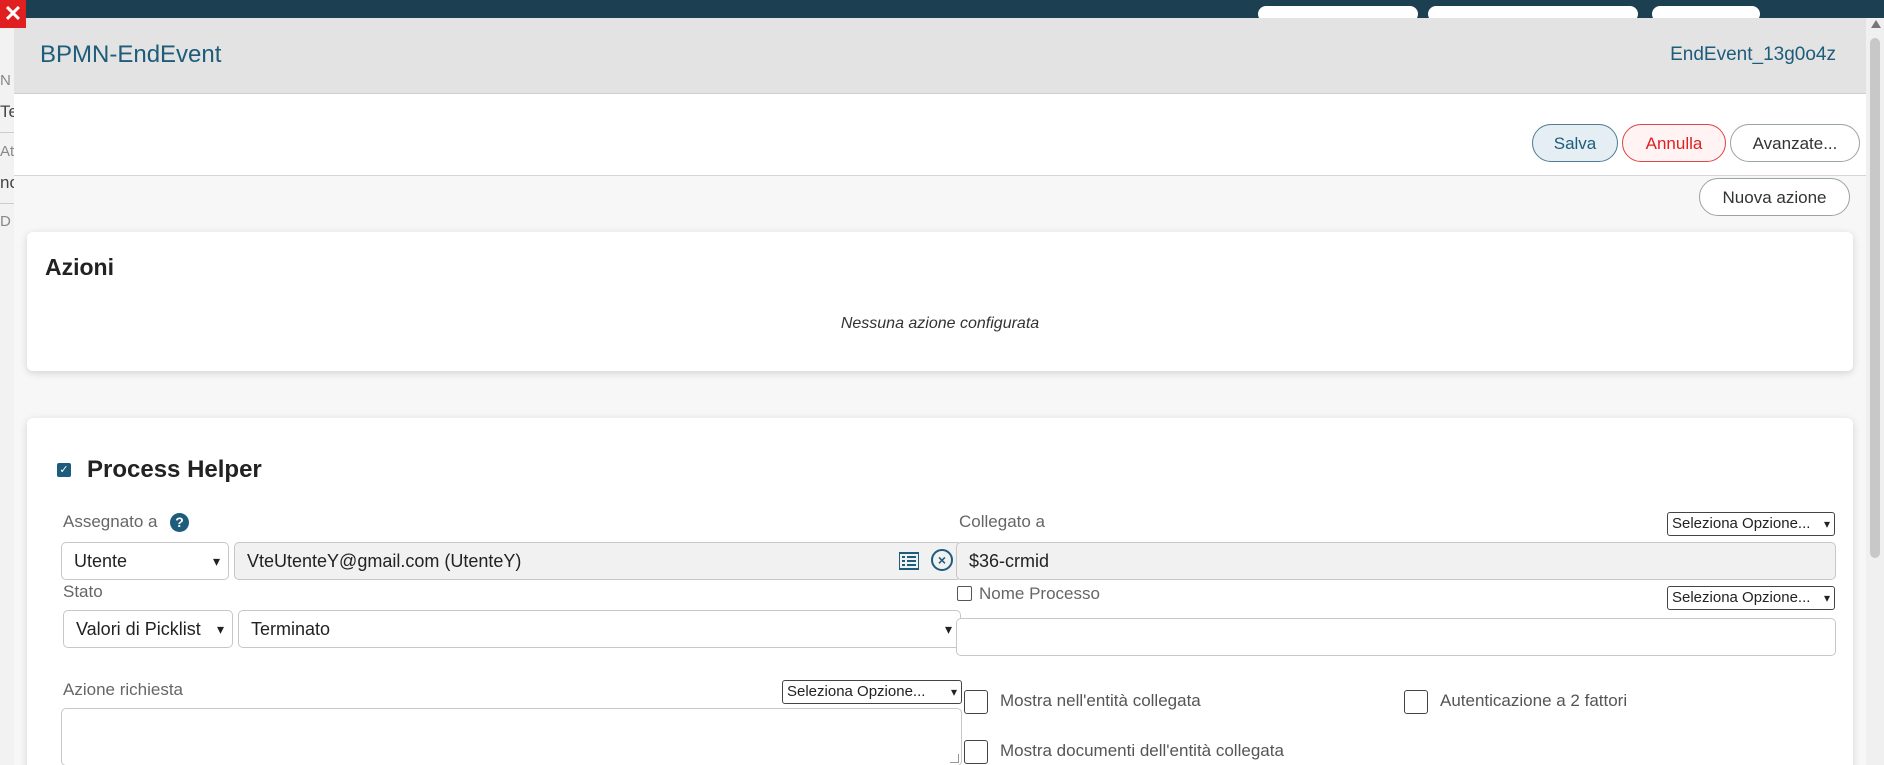 The image size is (1884, 765). What do you see at coordinates (1002, 521) in the screenshot?
I see `linked-to-label: Collegato a` at bounding box center [1002, 521].